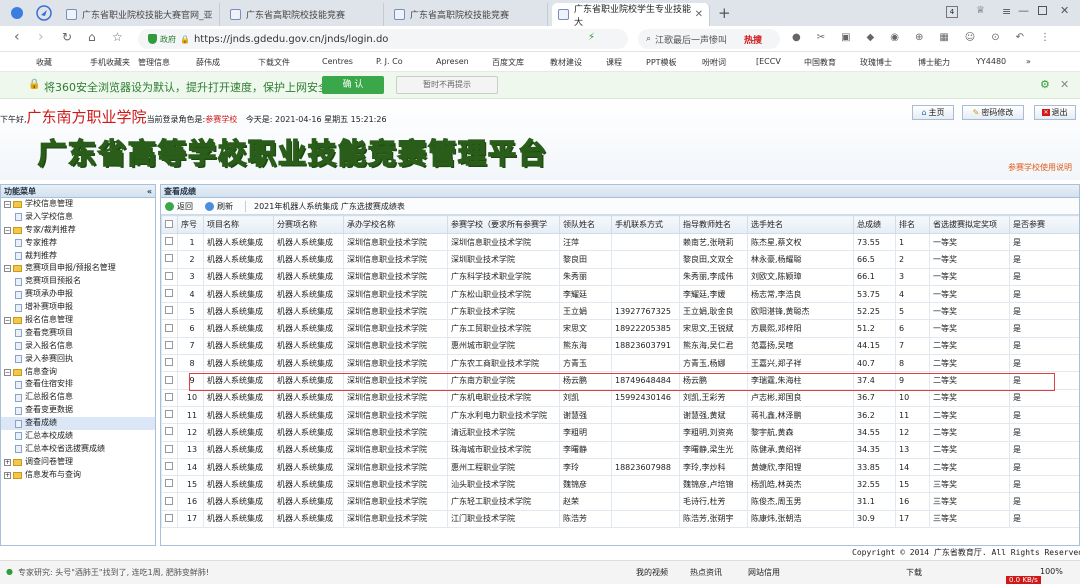 The width and height of the screenshot is (1080, 584). I want to click on minimize-icon: —, so click(1023, 10).